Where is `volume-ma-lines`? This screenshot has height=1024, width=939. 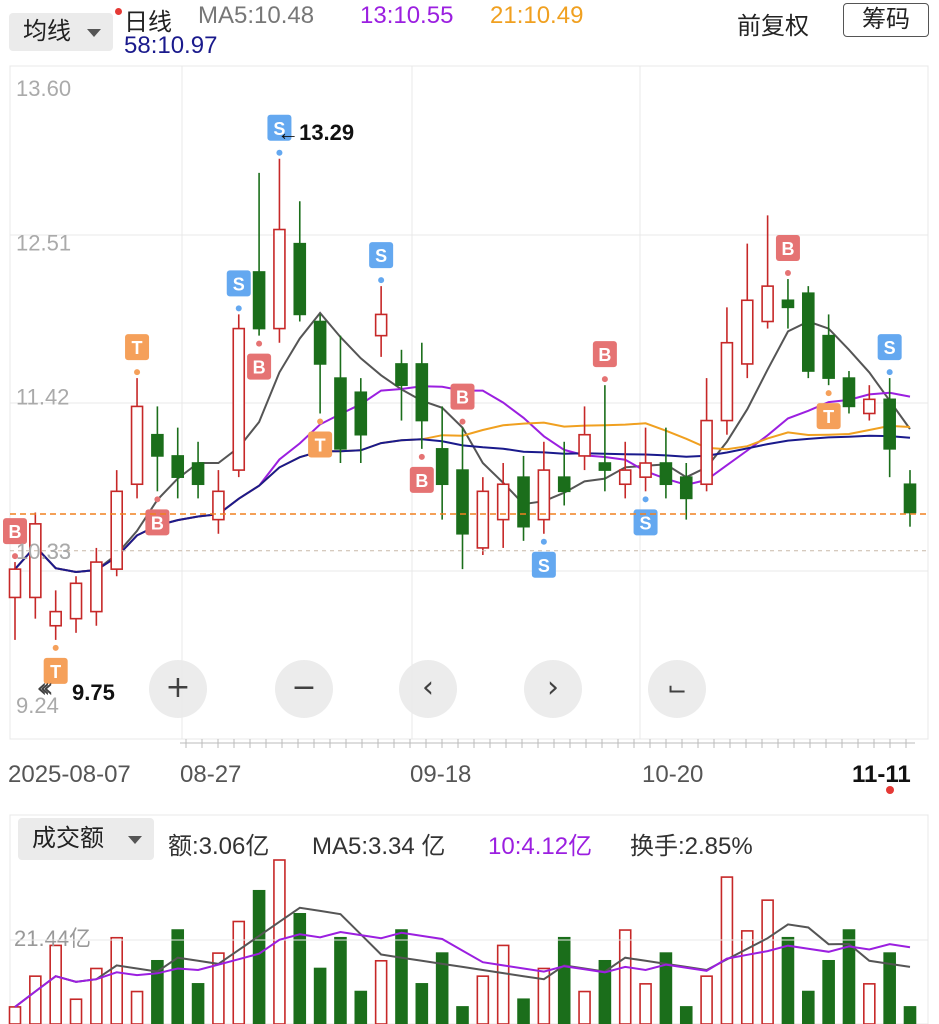
volume-ma-lines is located at coordinates (462, 957).